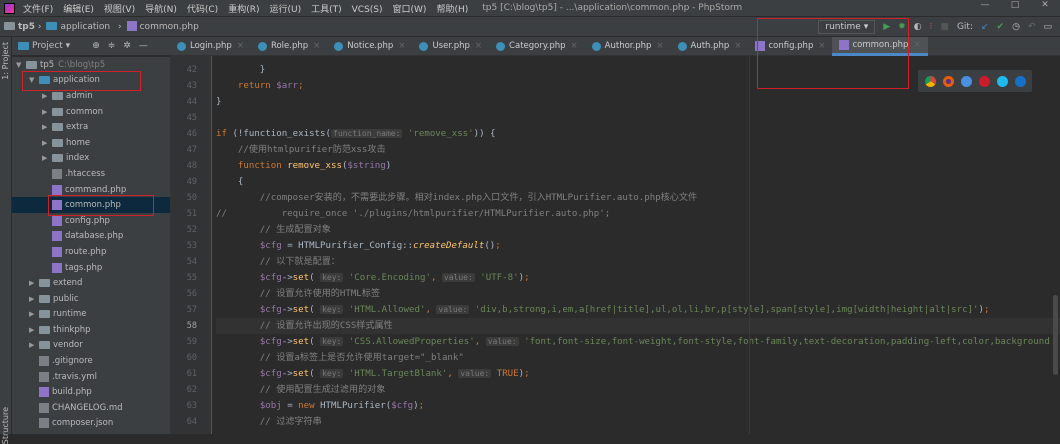 The height and width of the screenshot is (444, 1060). What do you see at coordinates (5, 425) in the screenshot?
I see `structure-tool-button: Structure` at bounding box center [5, 425].